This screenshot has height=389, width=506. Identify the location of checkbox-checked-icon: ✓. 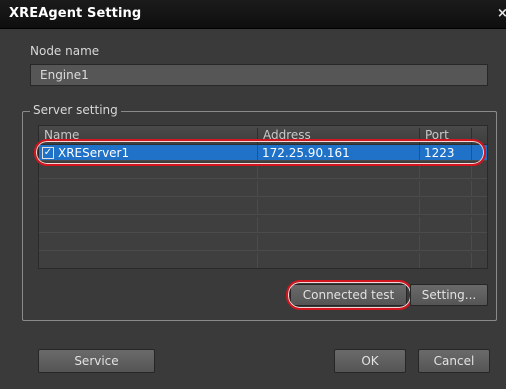
(48, 153).